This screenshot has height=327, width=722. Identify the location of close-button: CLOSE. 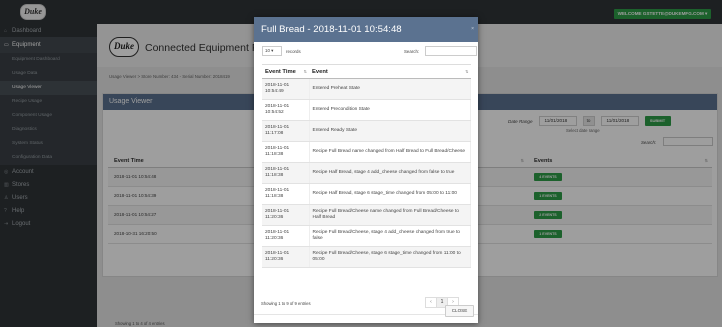
(459, 311).